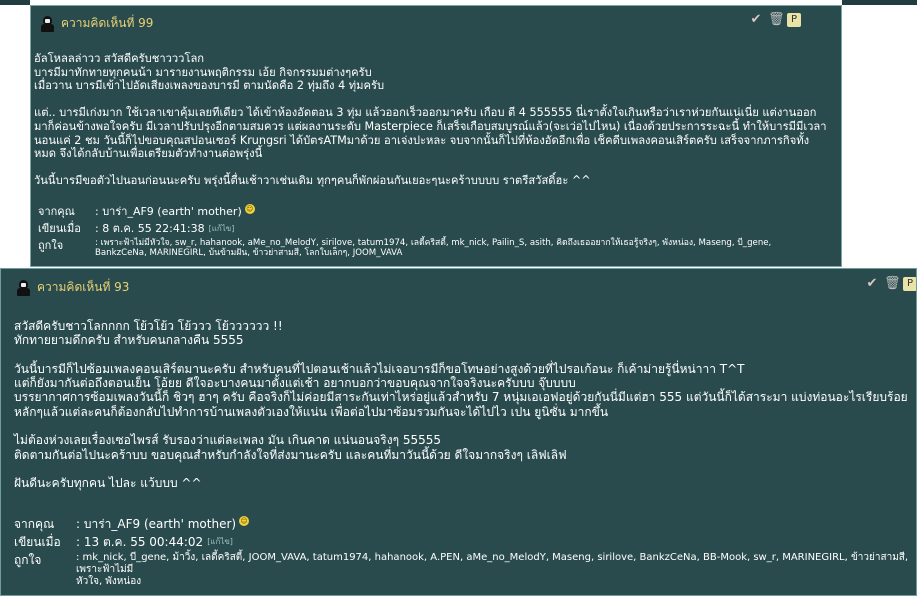 This screenshot has height=596, width=917. Describe the element at coordinates (24, 287) in the screenshot. I see `mascot-avatar-icon` at that location.